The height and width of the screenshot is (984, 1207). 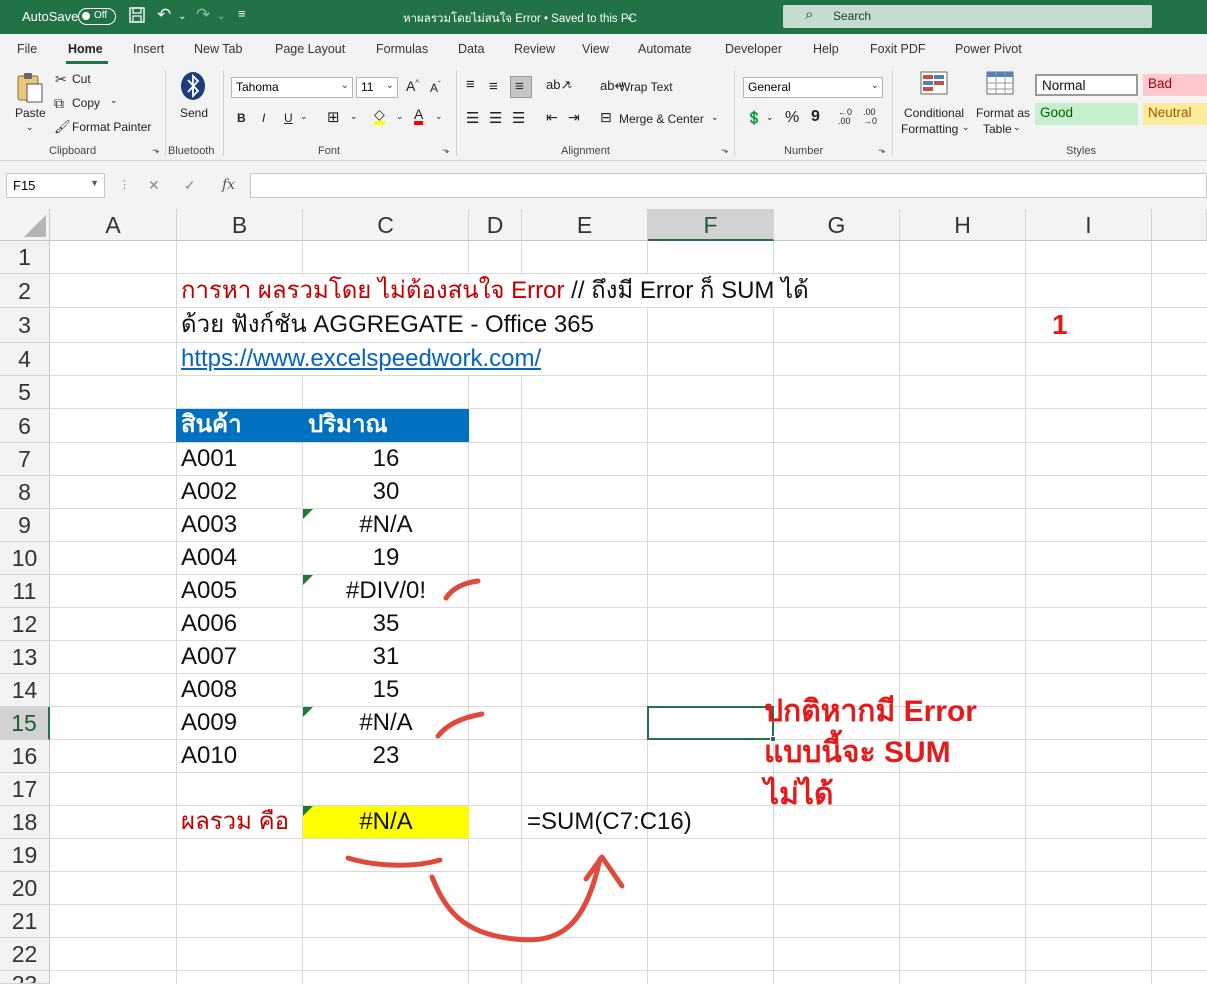 What do you see at coordinates (1001, 87) in the screenshot?
I see `format-as-table-icon` at bounding box center [1001, 87].